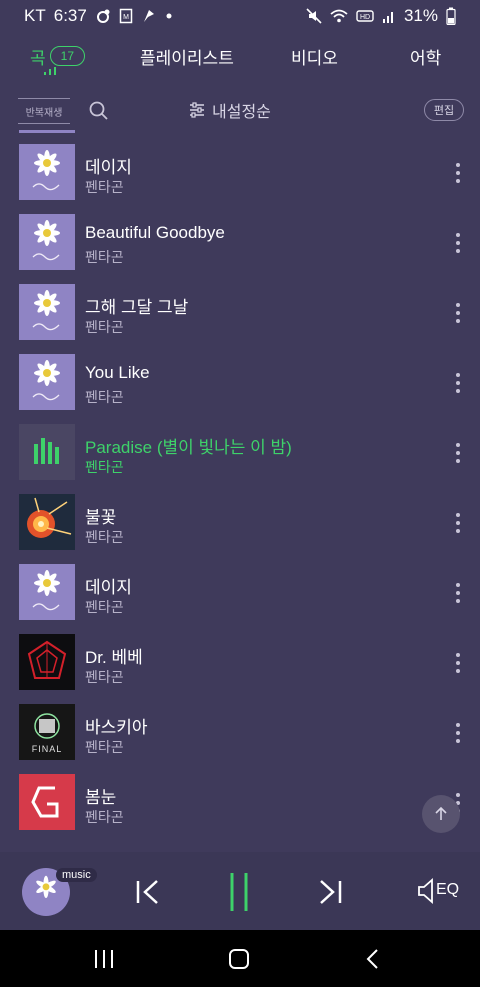  I want to click on status-bar: KT 6:37 M HD 31%, so click(240, 16).